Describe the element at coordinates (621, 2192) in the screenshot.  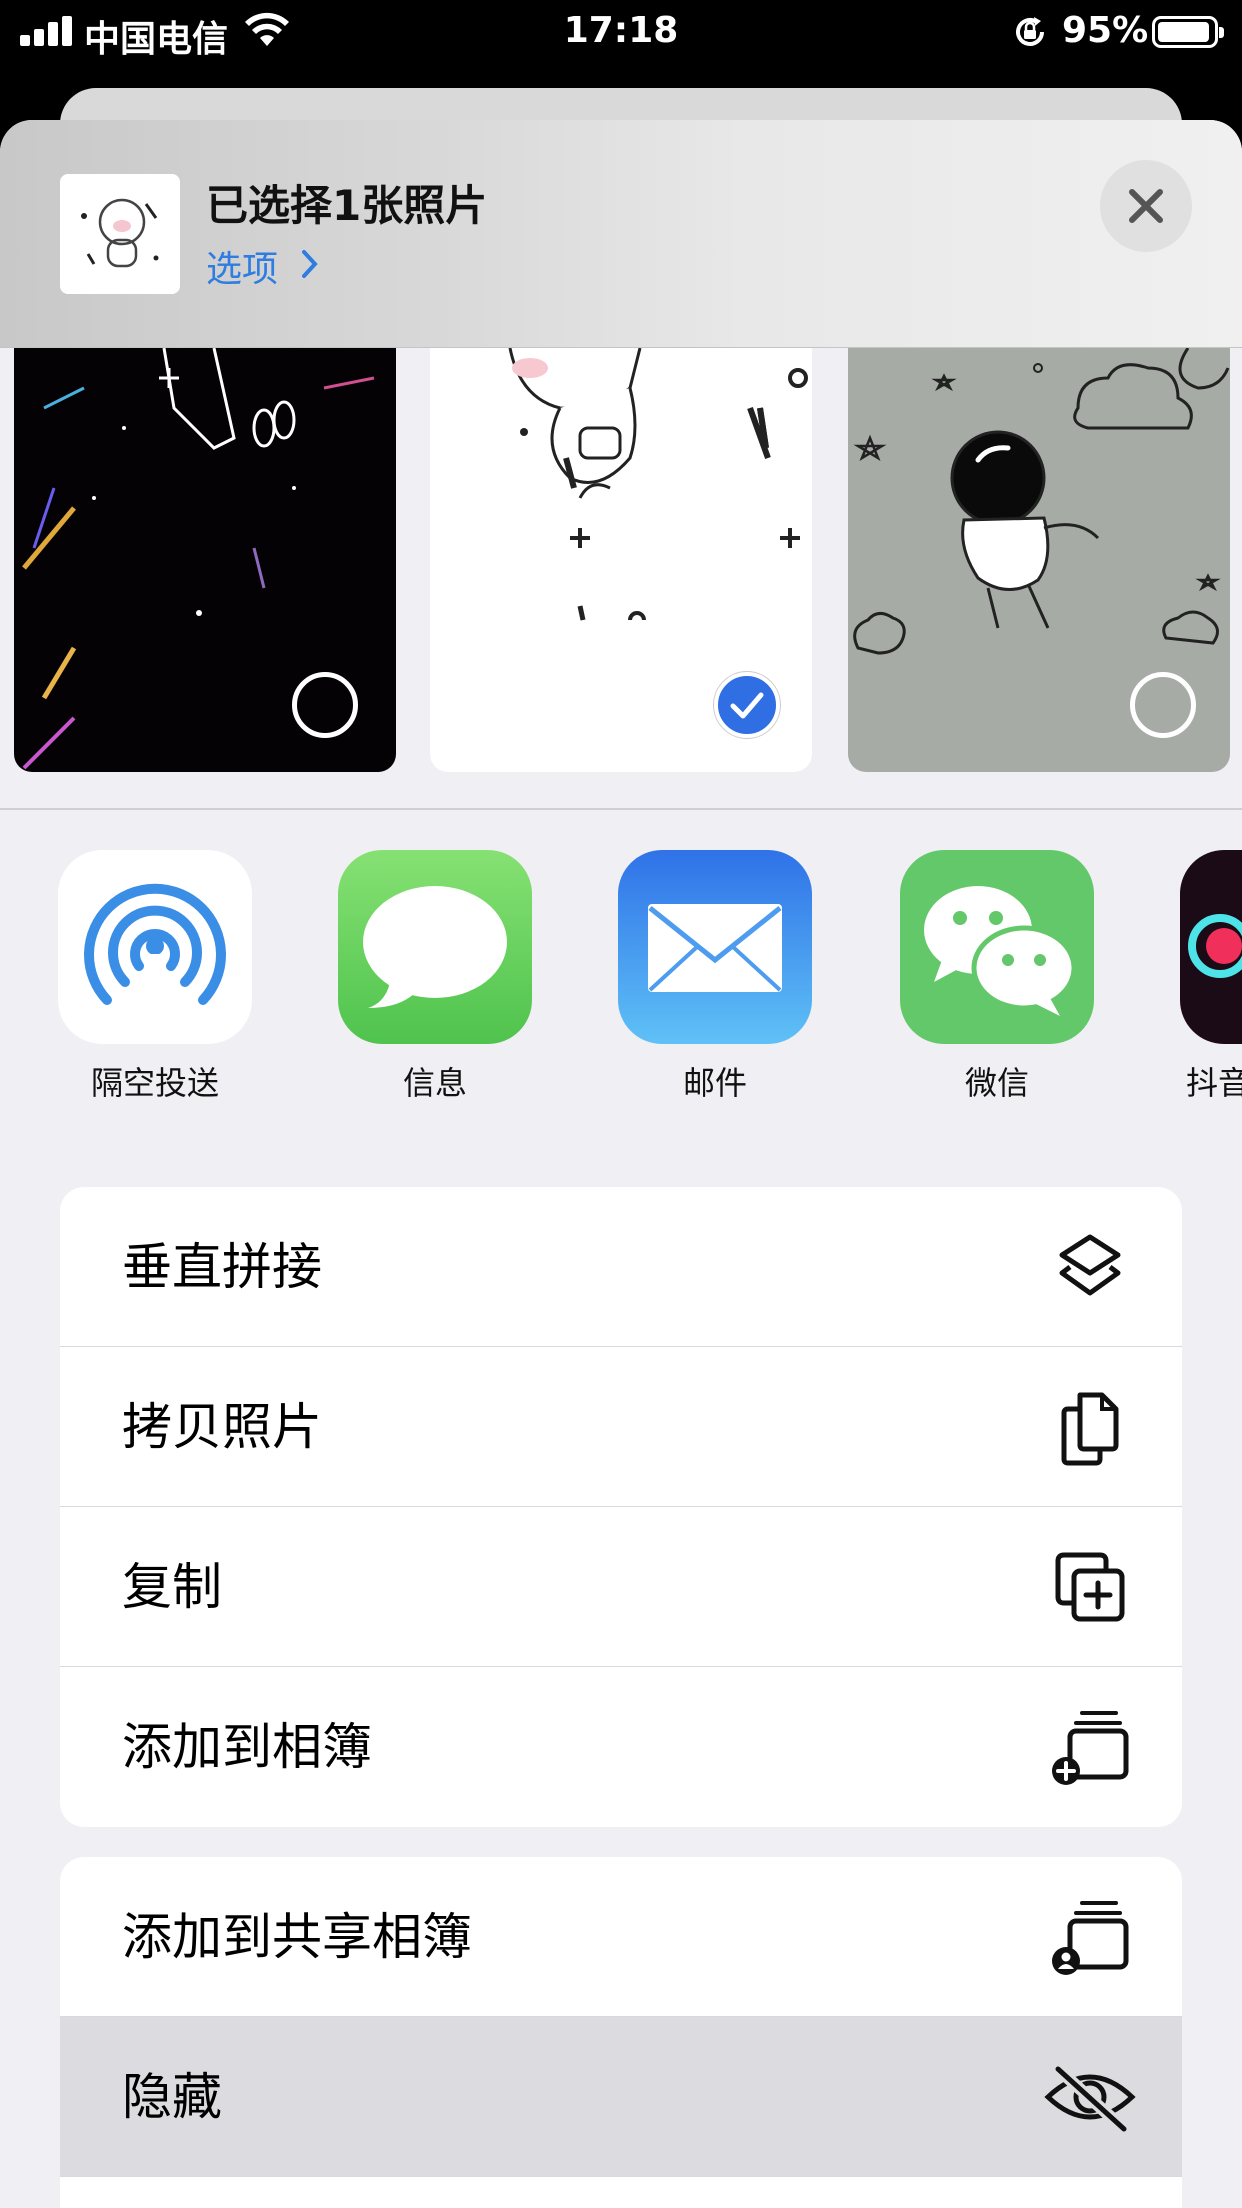
I see `action-next-partial` at that location.